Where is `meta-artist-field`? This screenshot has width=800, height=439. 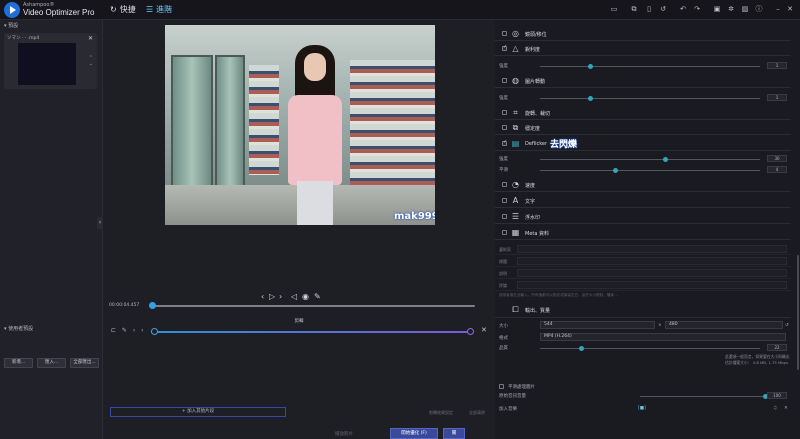
meta-artist-field is located at coordinates (652, 249).